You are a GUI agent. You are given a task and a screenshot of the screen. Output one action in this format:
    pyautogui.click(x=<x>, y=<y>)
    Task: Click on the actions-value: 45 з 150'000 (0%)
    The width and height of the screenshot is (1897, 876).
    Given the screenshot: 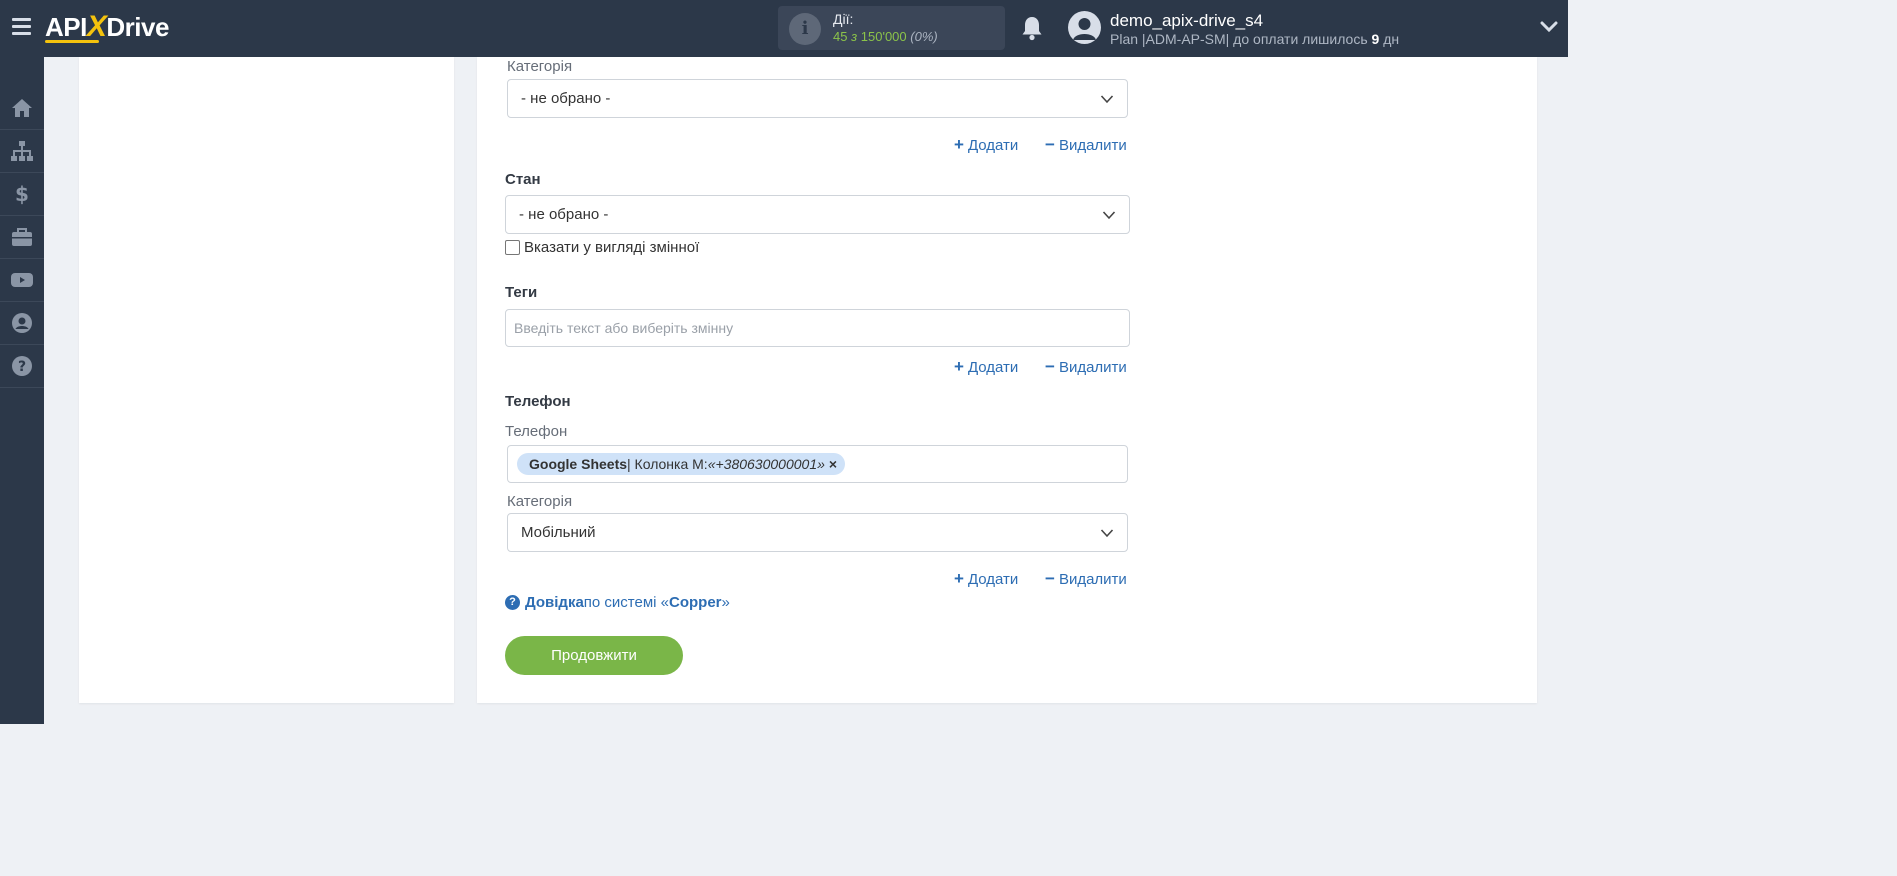 What is the action you would take?
    pyautogui.click(x=885, y=36)
    